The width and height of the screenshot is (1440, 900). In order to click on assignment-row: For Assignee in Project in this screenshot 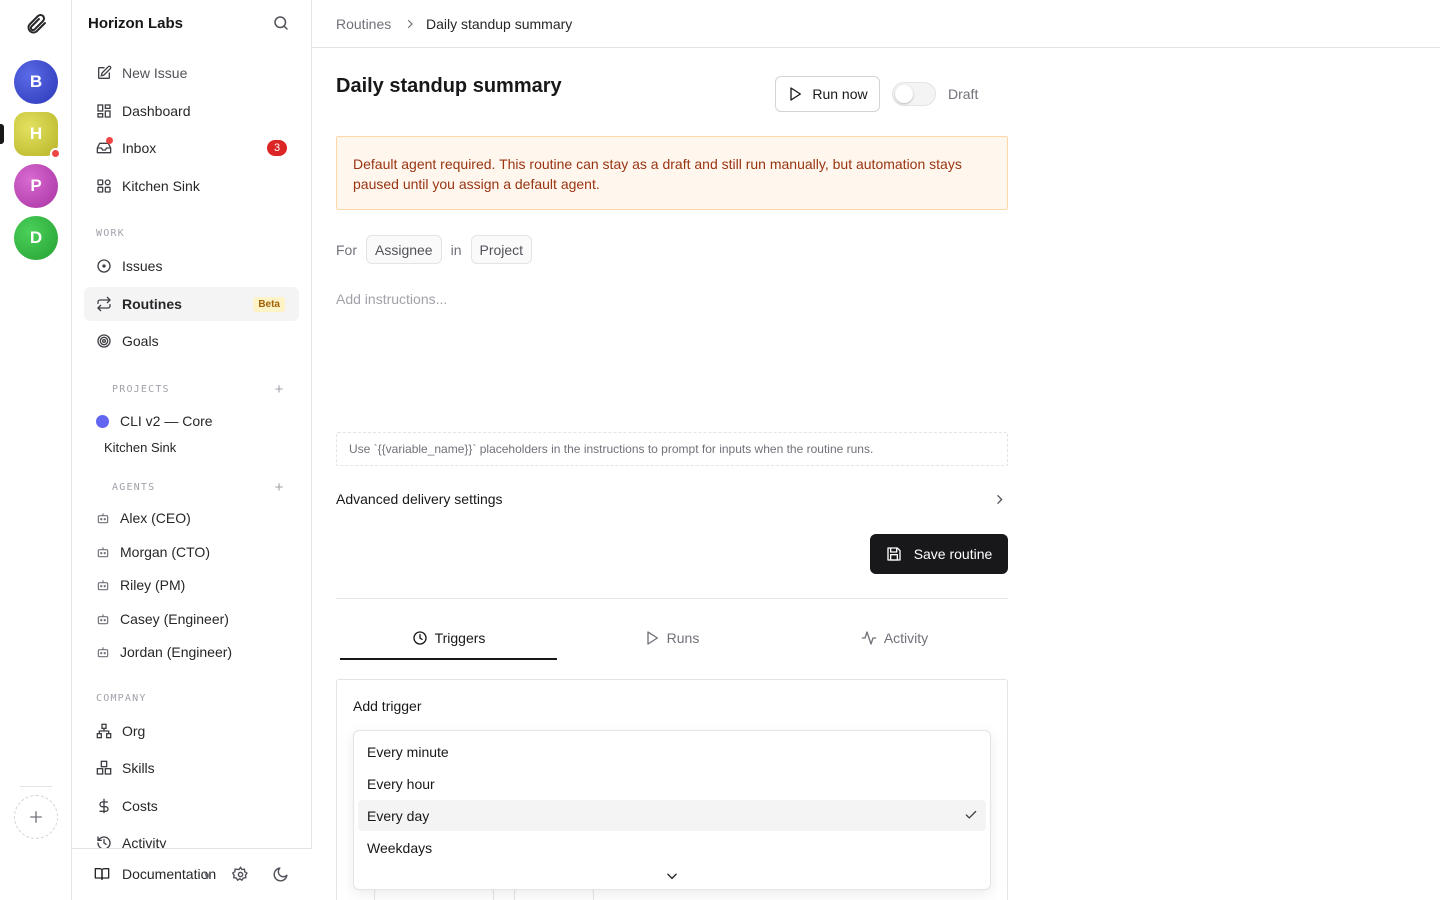, I will do `click(434, 249)`.